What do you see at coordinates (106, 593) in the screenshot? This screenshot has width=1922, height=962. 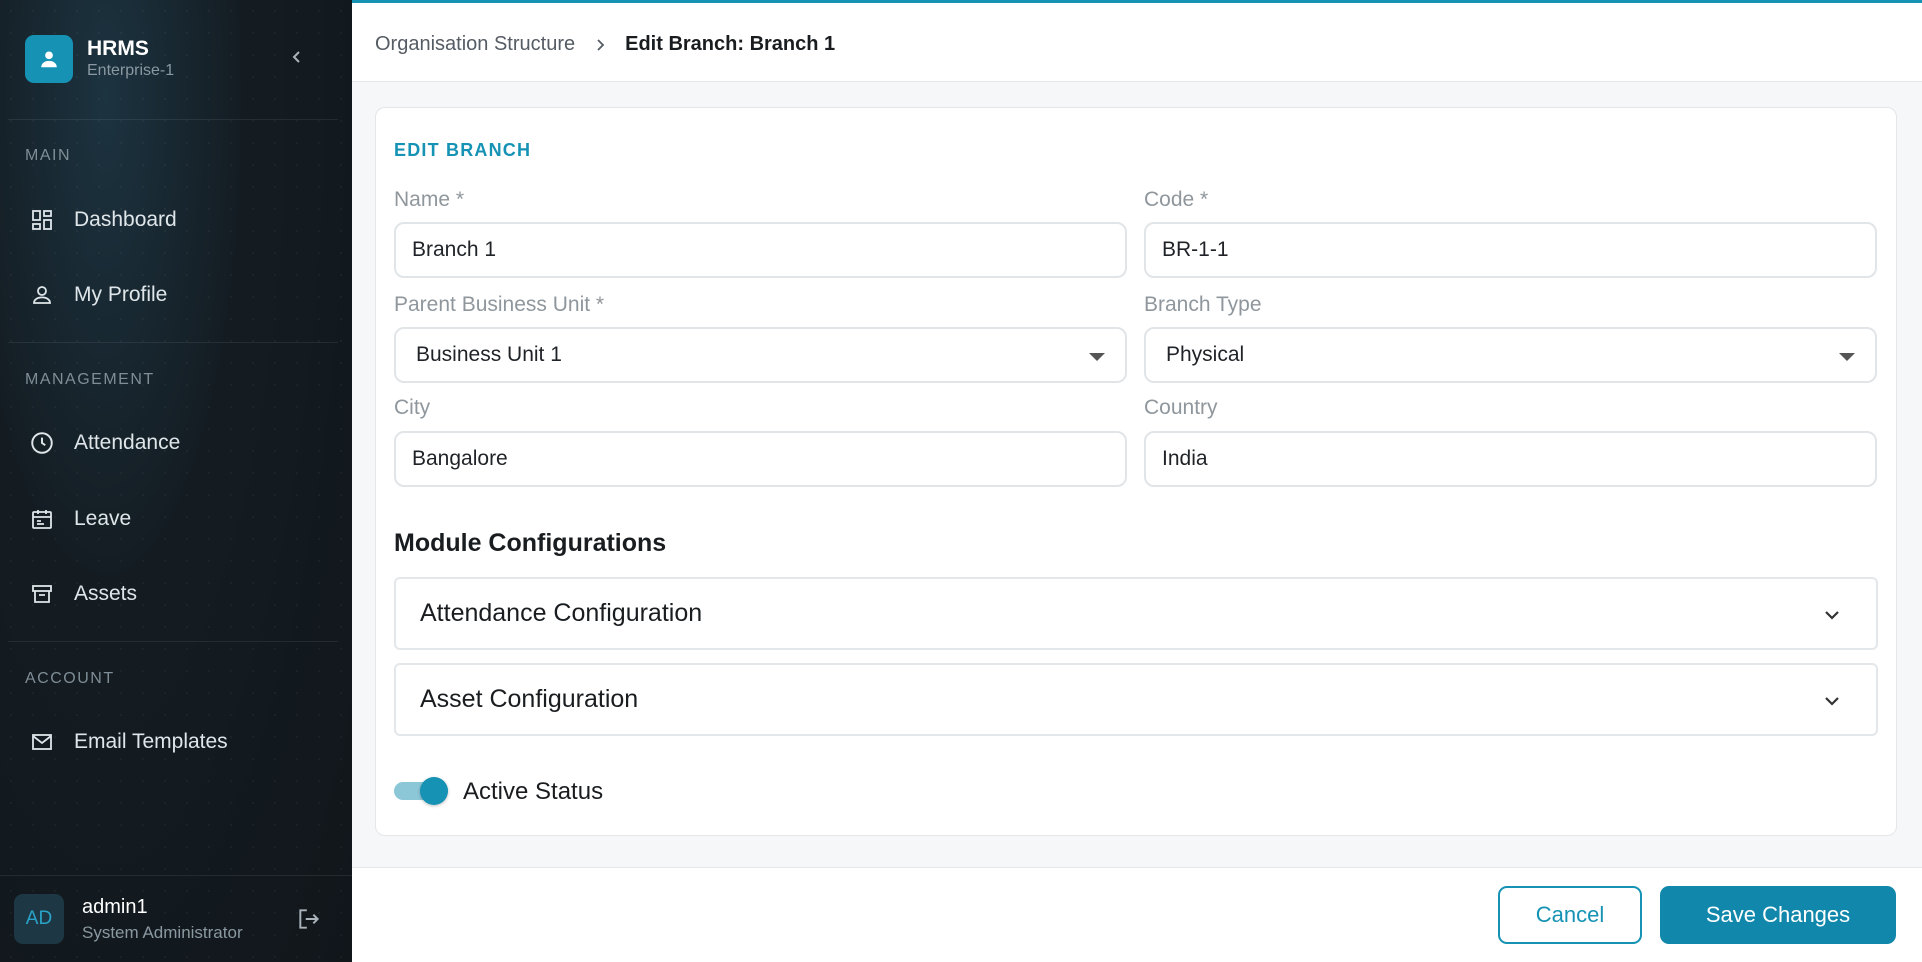 I see `sidebar-item-label: Assets` at bounding box center [106, 593].